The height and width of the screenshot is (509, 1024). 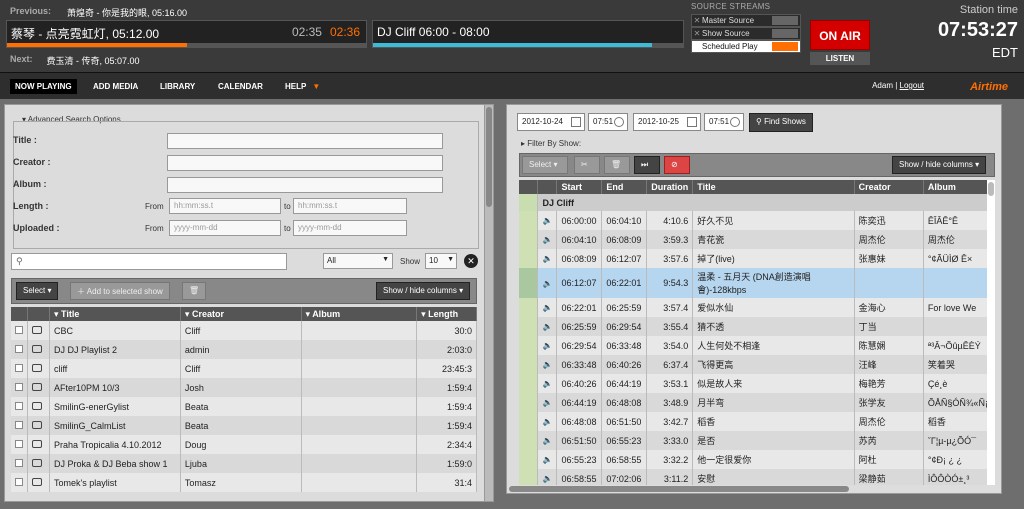 What do you see at coordinates (756, 383) in the screenshot?
I see `schedule-row: 🔈 06:40:26 06:44:19 3:53.1 似是故人来 梅艳芳 Çé¸è` at bounding box center [756, 383].